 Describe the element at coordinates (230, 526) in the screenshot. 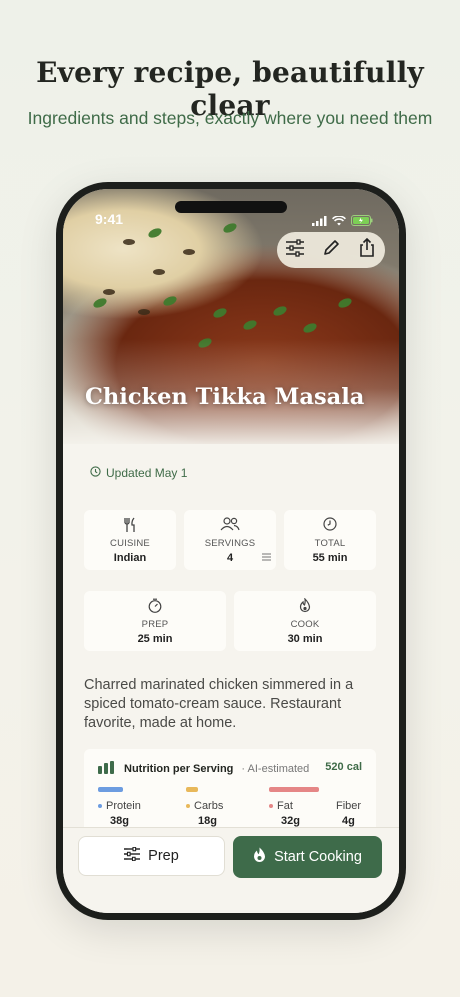

I see `people-icon` at that location.